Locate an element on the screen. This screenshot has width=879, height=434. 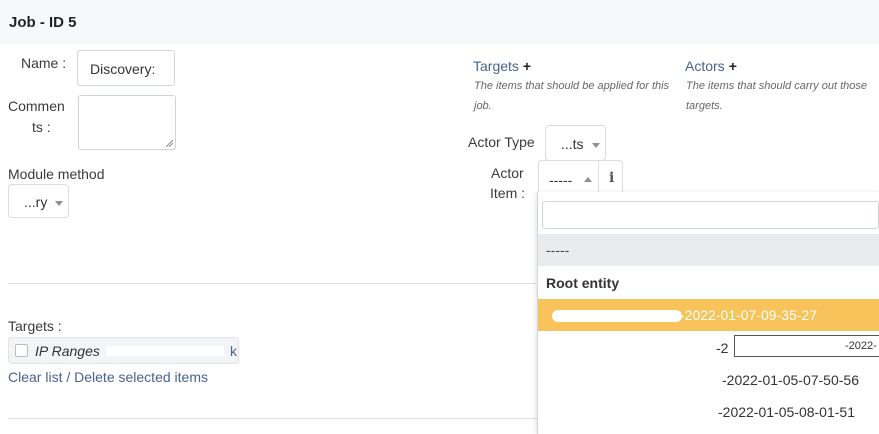
info-button: i is located at coordinates (610, 178).